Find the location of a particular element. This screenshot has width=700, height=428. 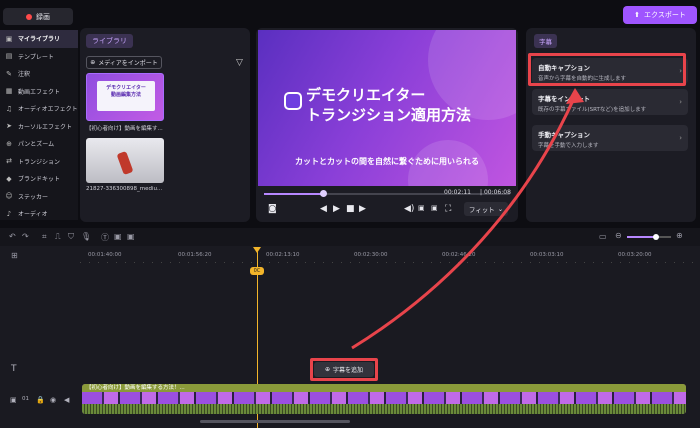

arrow-head is located at coordinates (575, 96).